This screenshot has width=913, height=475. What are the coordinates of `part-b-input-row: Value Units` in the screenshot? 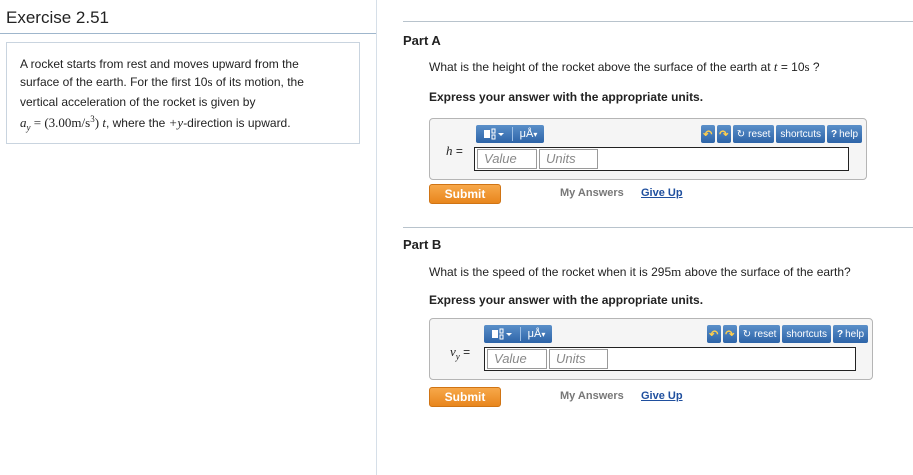 It's located at (670, 359).